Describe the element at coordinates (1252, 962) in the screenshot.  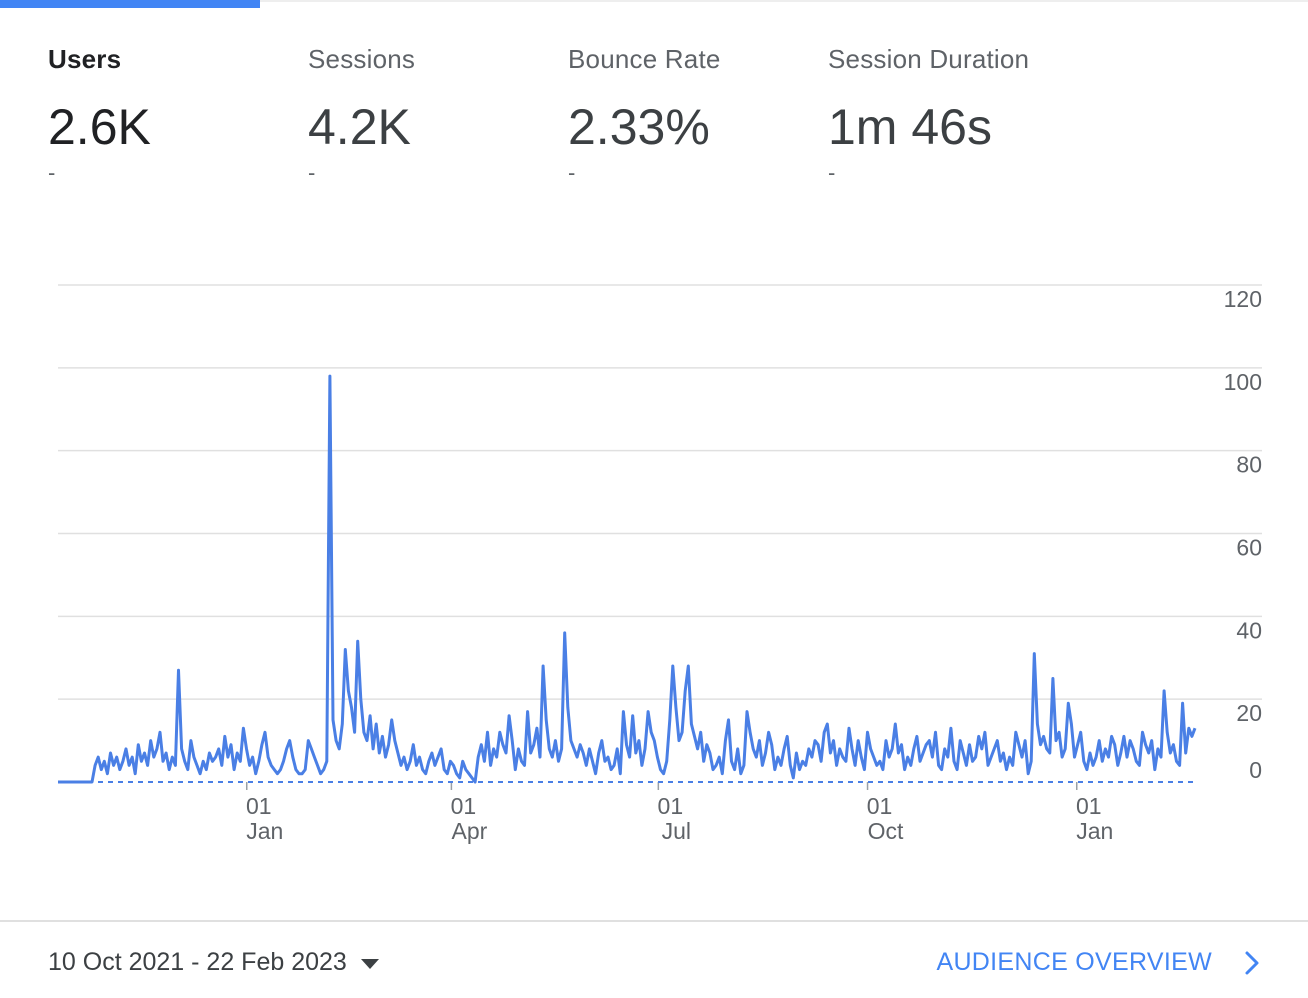
I see `chevron-right-icon` at that location.